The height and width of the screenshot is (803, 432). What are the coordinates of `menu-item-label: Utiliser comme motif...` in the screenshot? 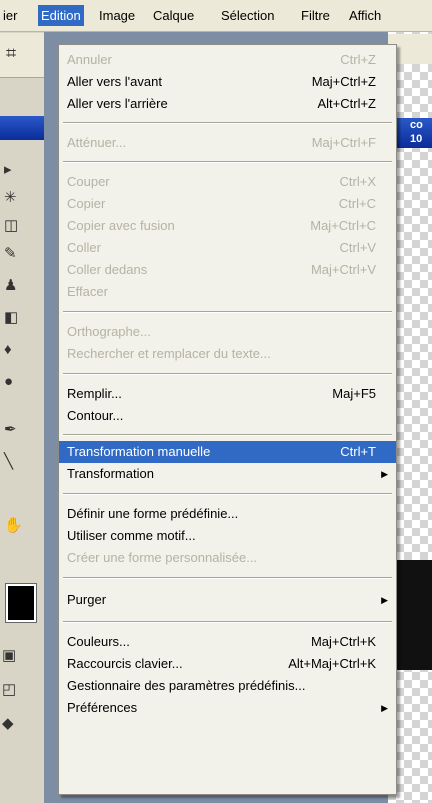 It's located at (131, 535).